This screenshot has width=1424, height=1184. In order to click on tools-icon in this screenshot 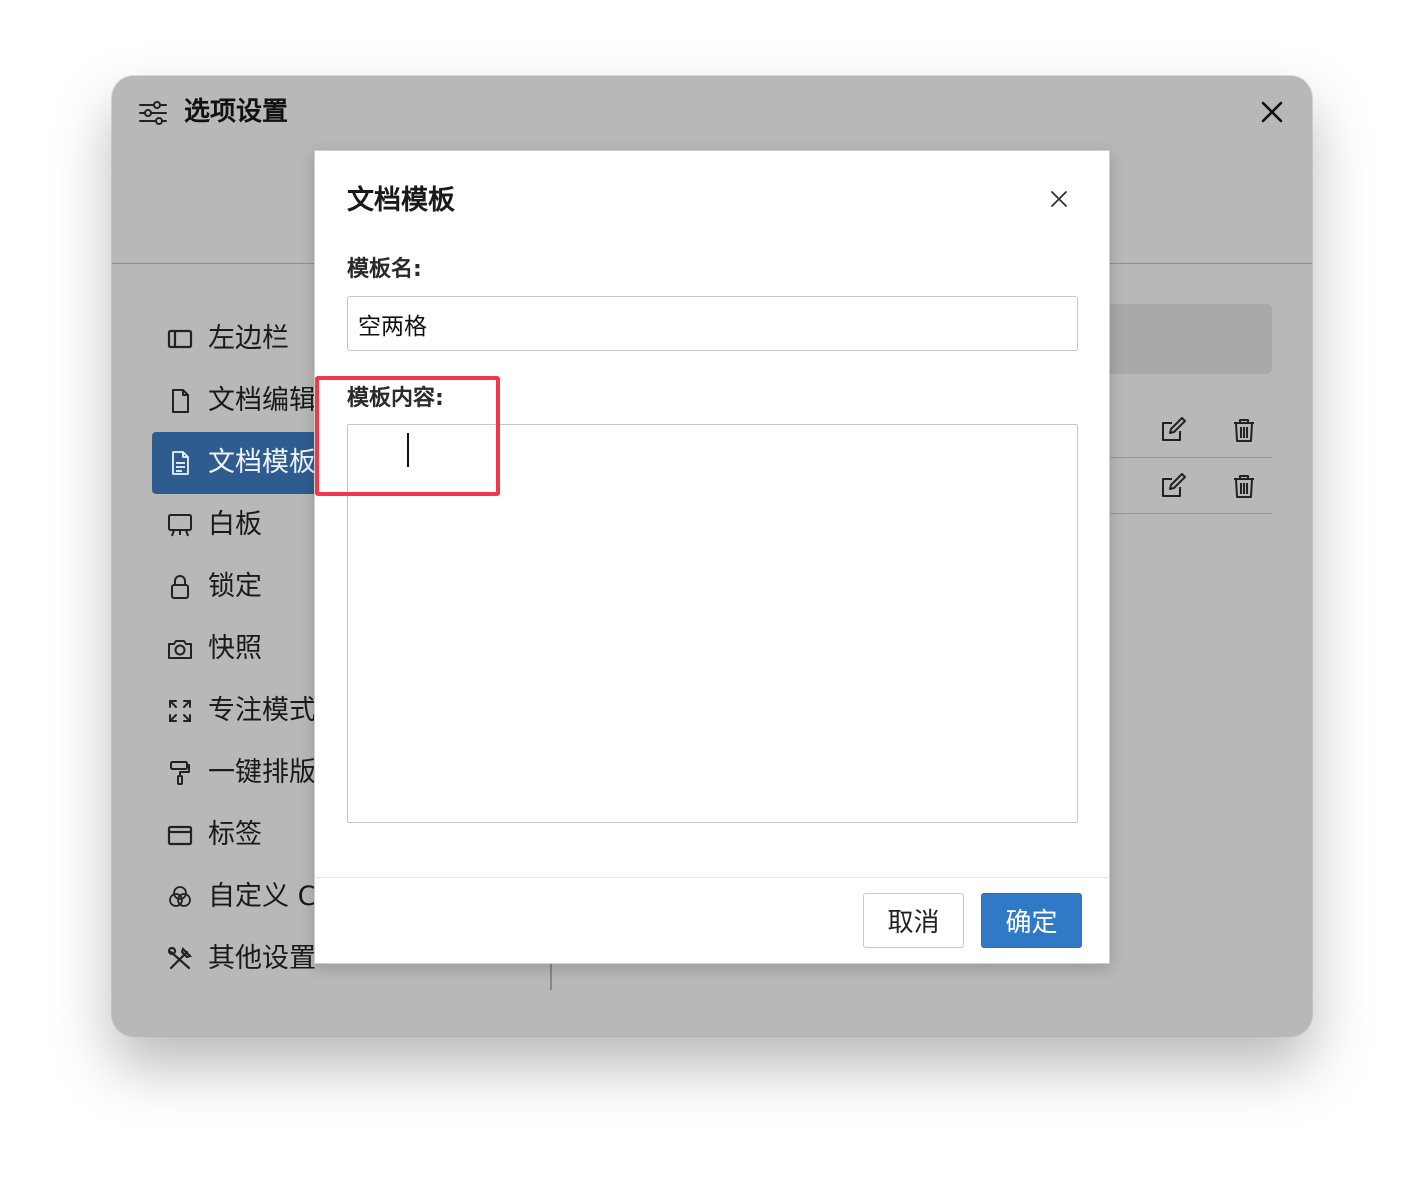, I will do `click(180, 958)`.